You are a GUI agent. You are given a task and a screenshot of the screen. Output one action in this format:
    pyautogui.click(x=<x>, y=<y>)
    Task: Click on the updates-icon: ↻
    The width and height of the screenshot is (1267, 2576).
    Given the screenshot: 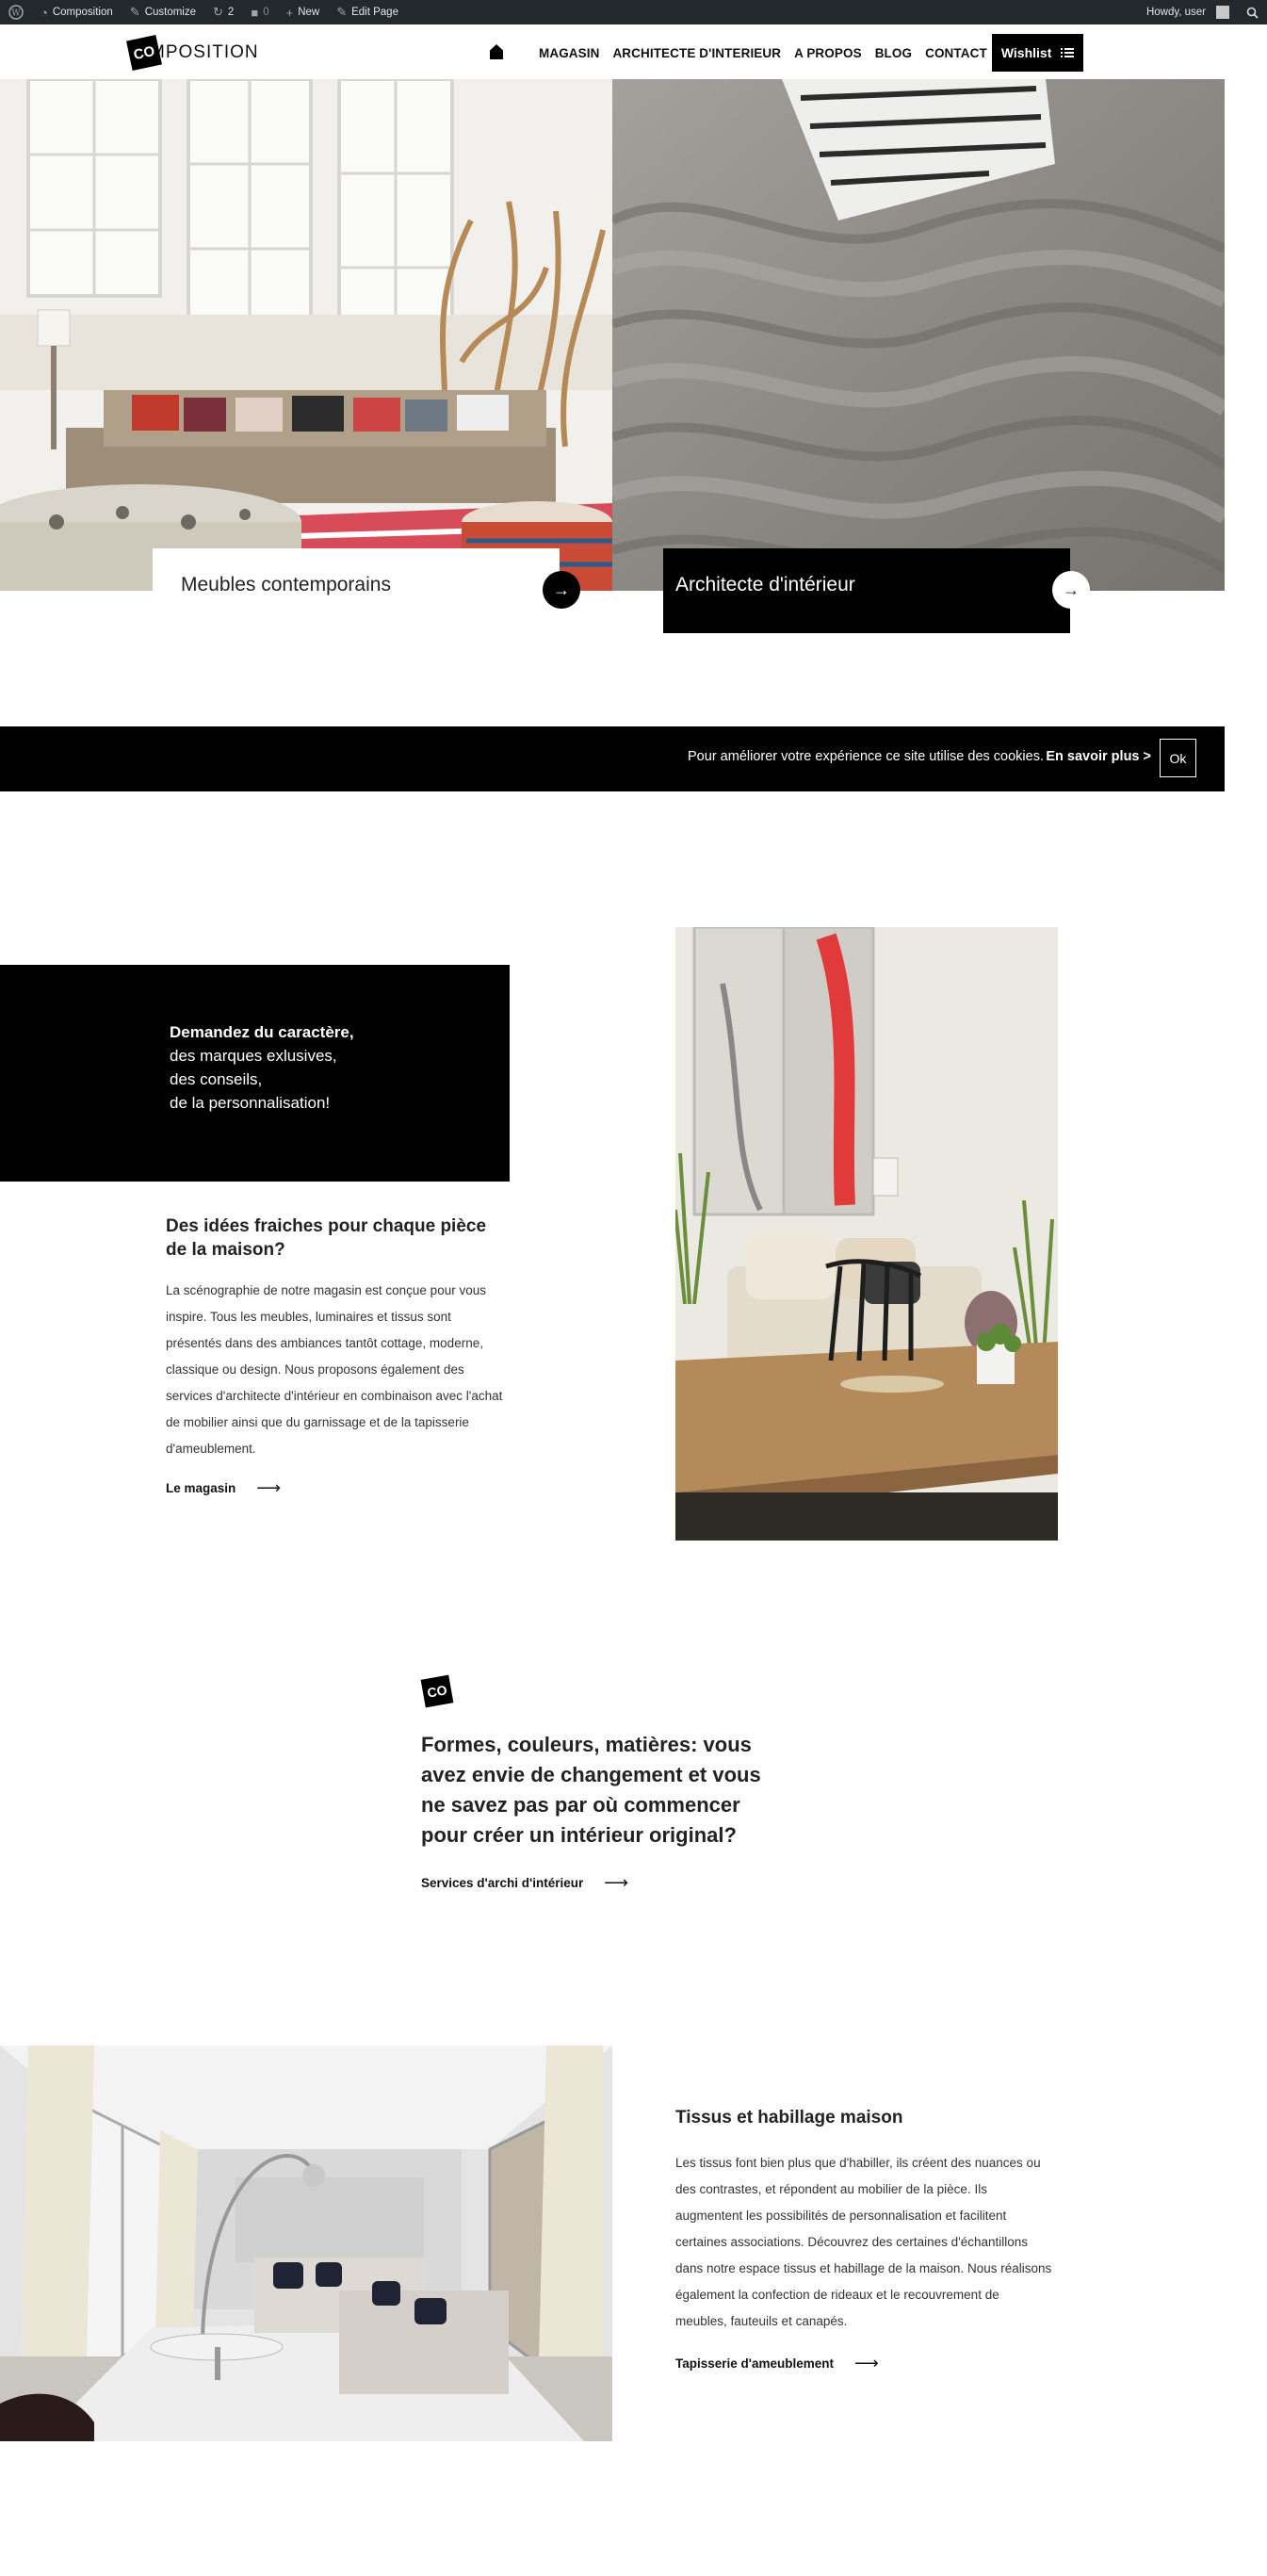 What is the action you would take?
    pyautogui.click(x=218, y=12)
    